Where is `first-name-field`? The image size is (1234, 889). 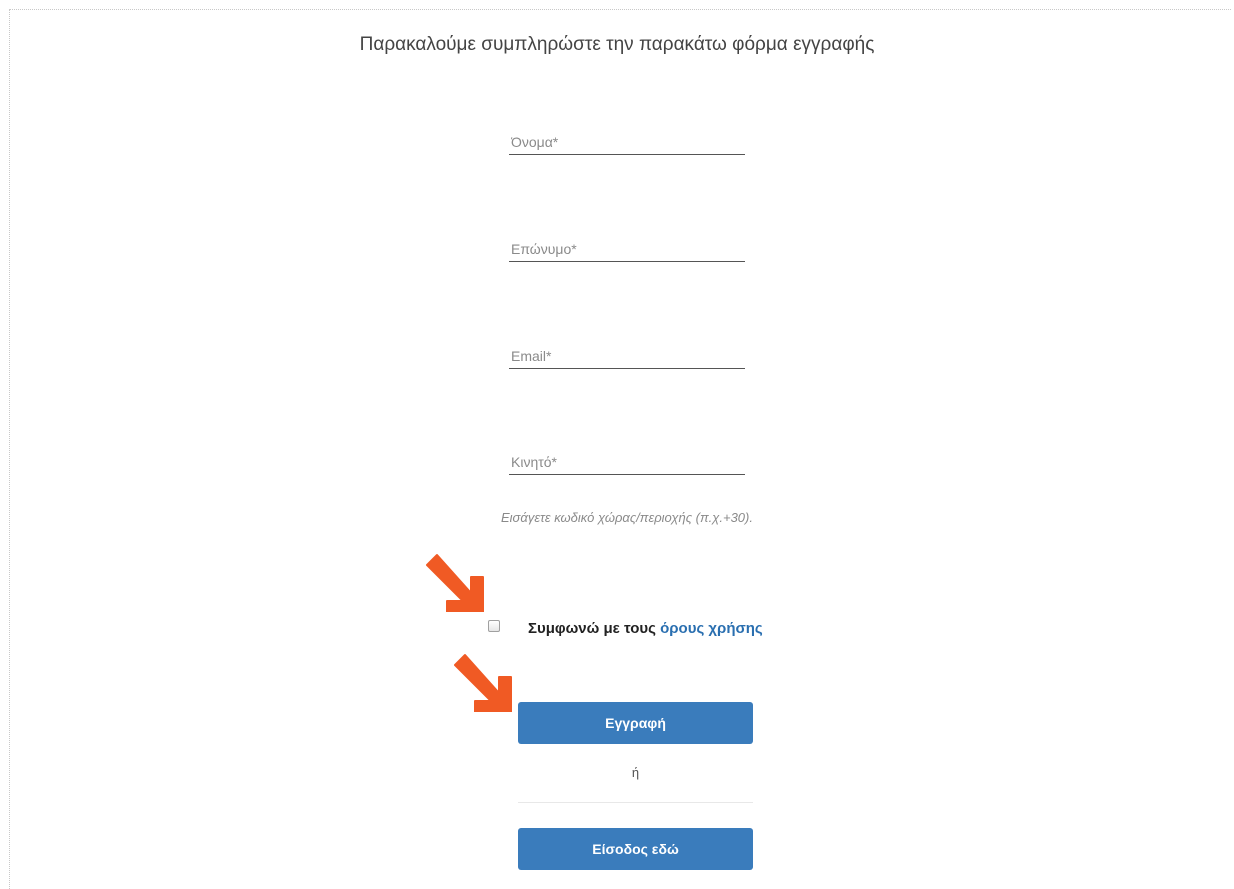 first-name-field is located at coordinates (627, 143).